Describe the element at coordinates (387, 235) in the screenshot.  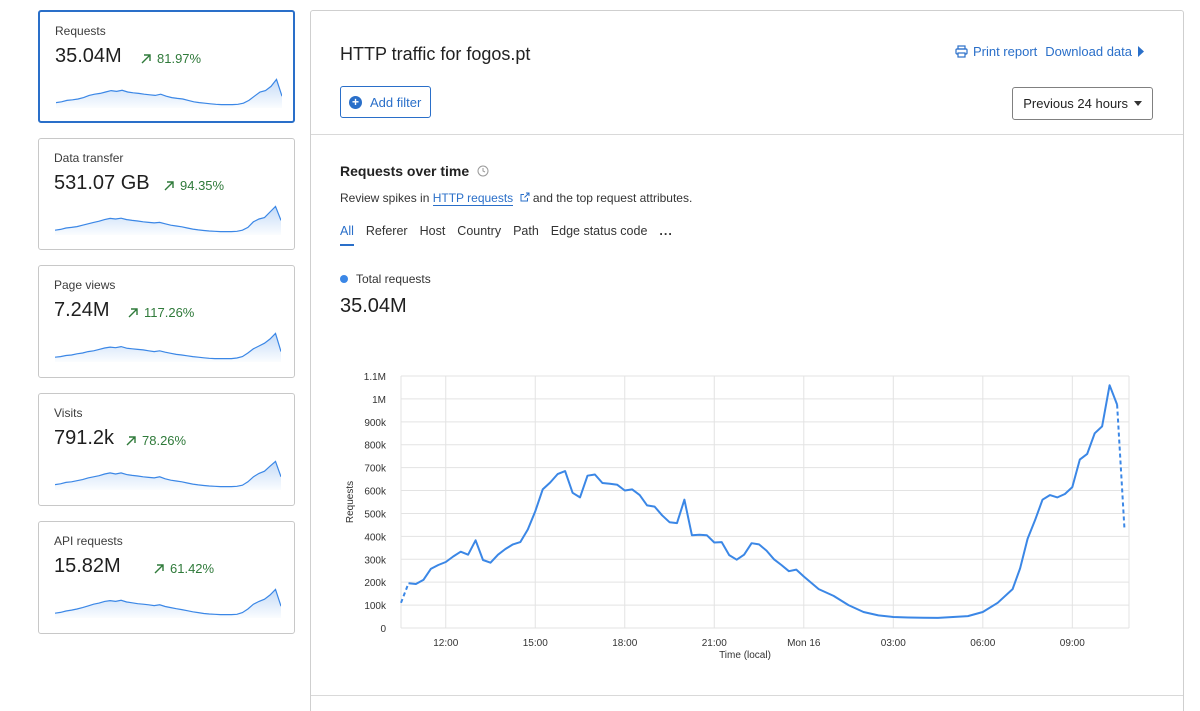
I see `tab-referer: Referer` at that location.